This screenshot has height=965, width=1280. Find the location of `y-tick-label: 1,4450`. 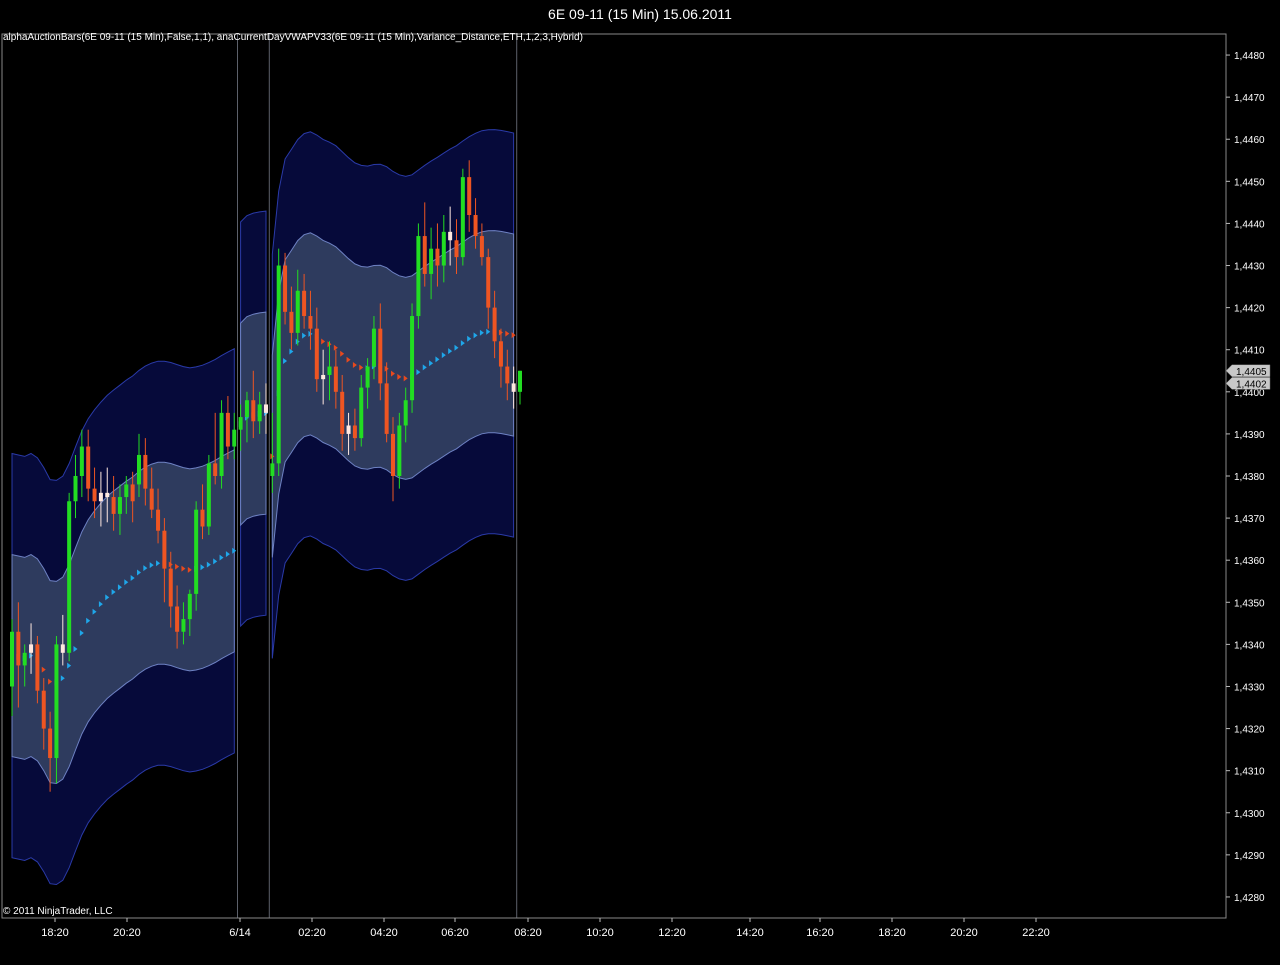

y-tick-label: 1,4450 is located at coordinates (1249, 182).